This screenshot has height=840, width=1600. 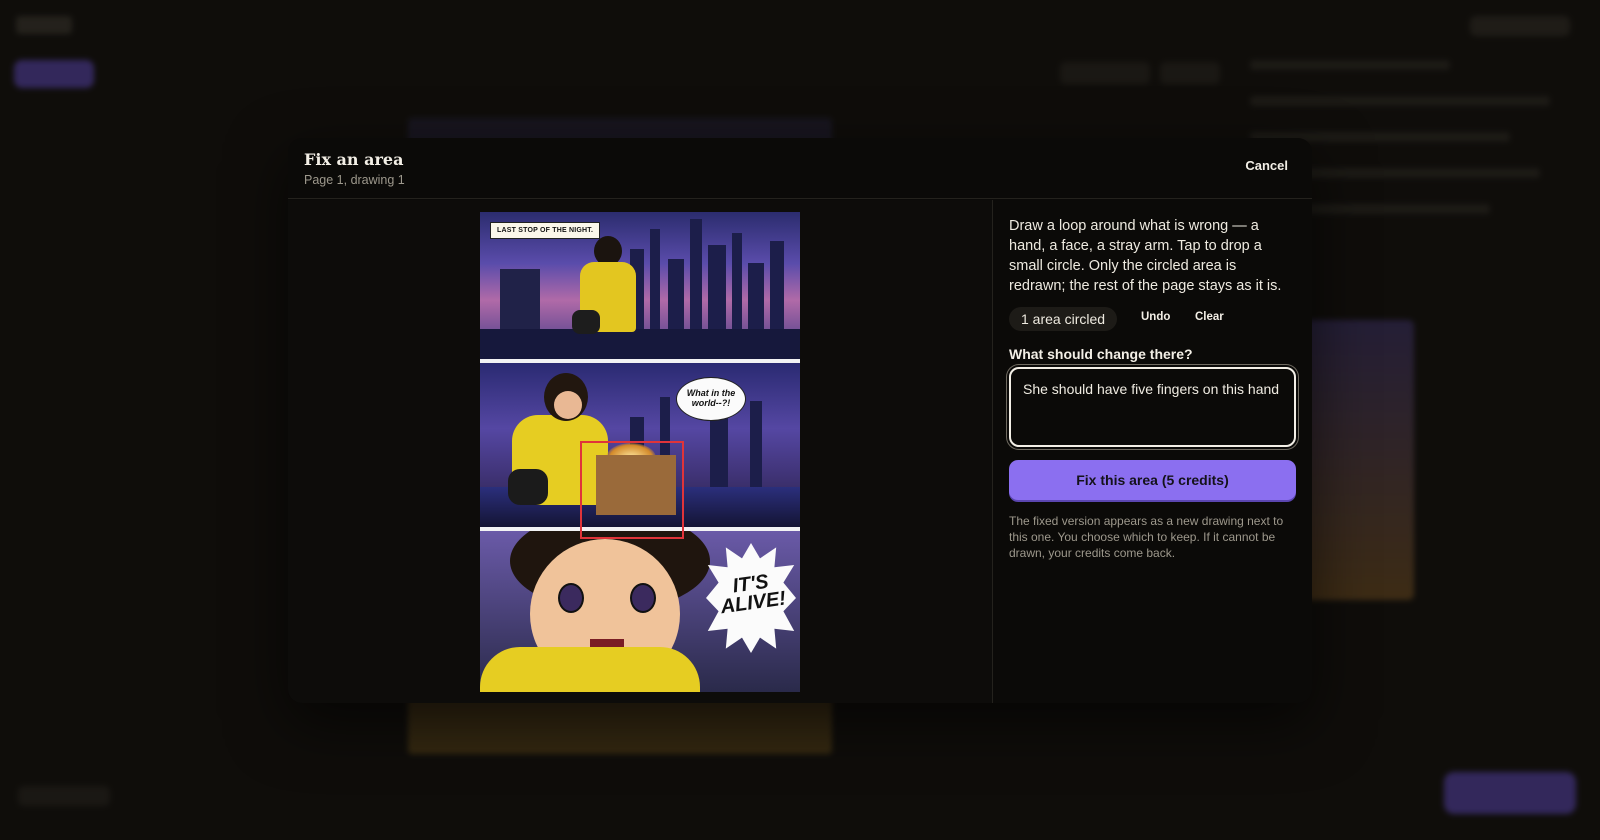 I want to click on comic-panel-1: LAST STOP OF THE NIGHT., so click(x=640, y=285).